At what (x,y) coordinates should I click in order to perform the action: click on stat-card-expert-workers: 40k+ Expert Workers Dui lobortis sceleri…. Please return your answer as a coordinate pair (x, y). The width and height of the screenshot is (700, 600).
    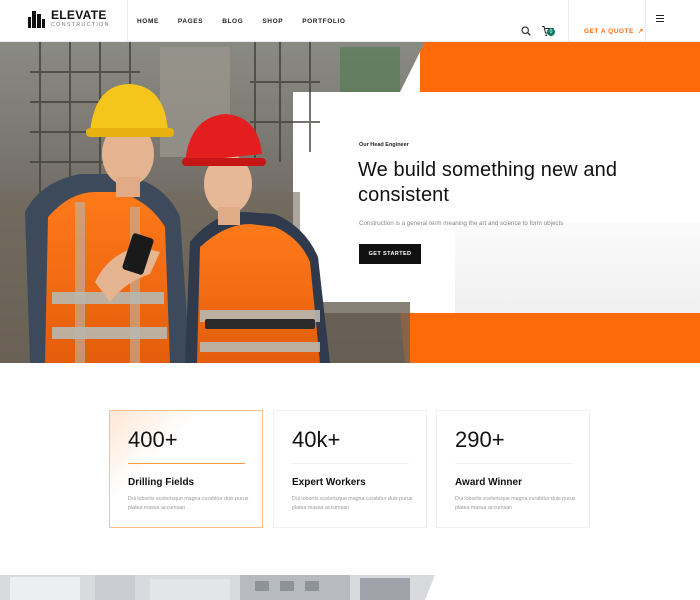
    Looking at the image, I should click on (350, 469).